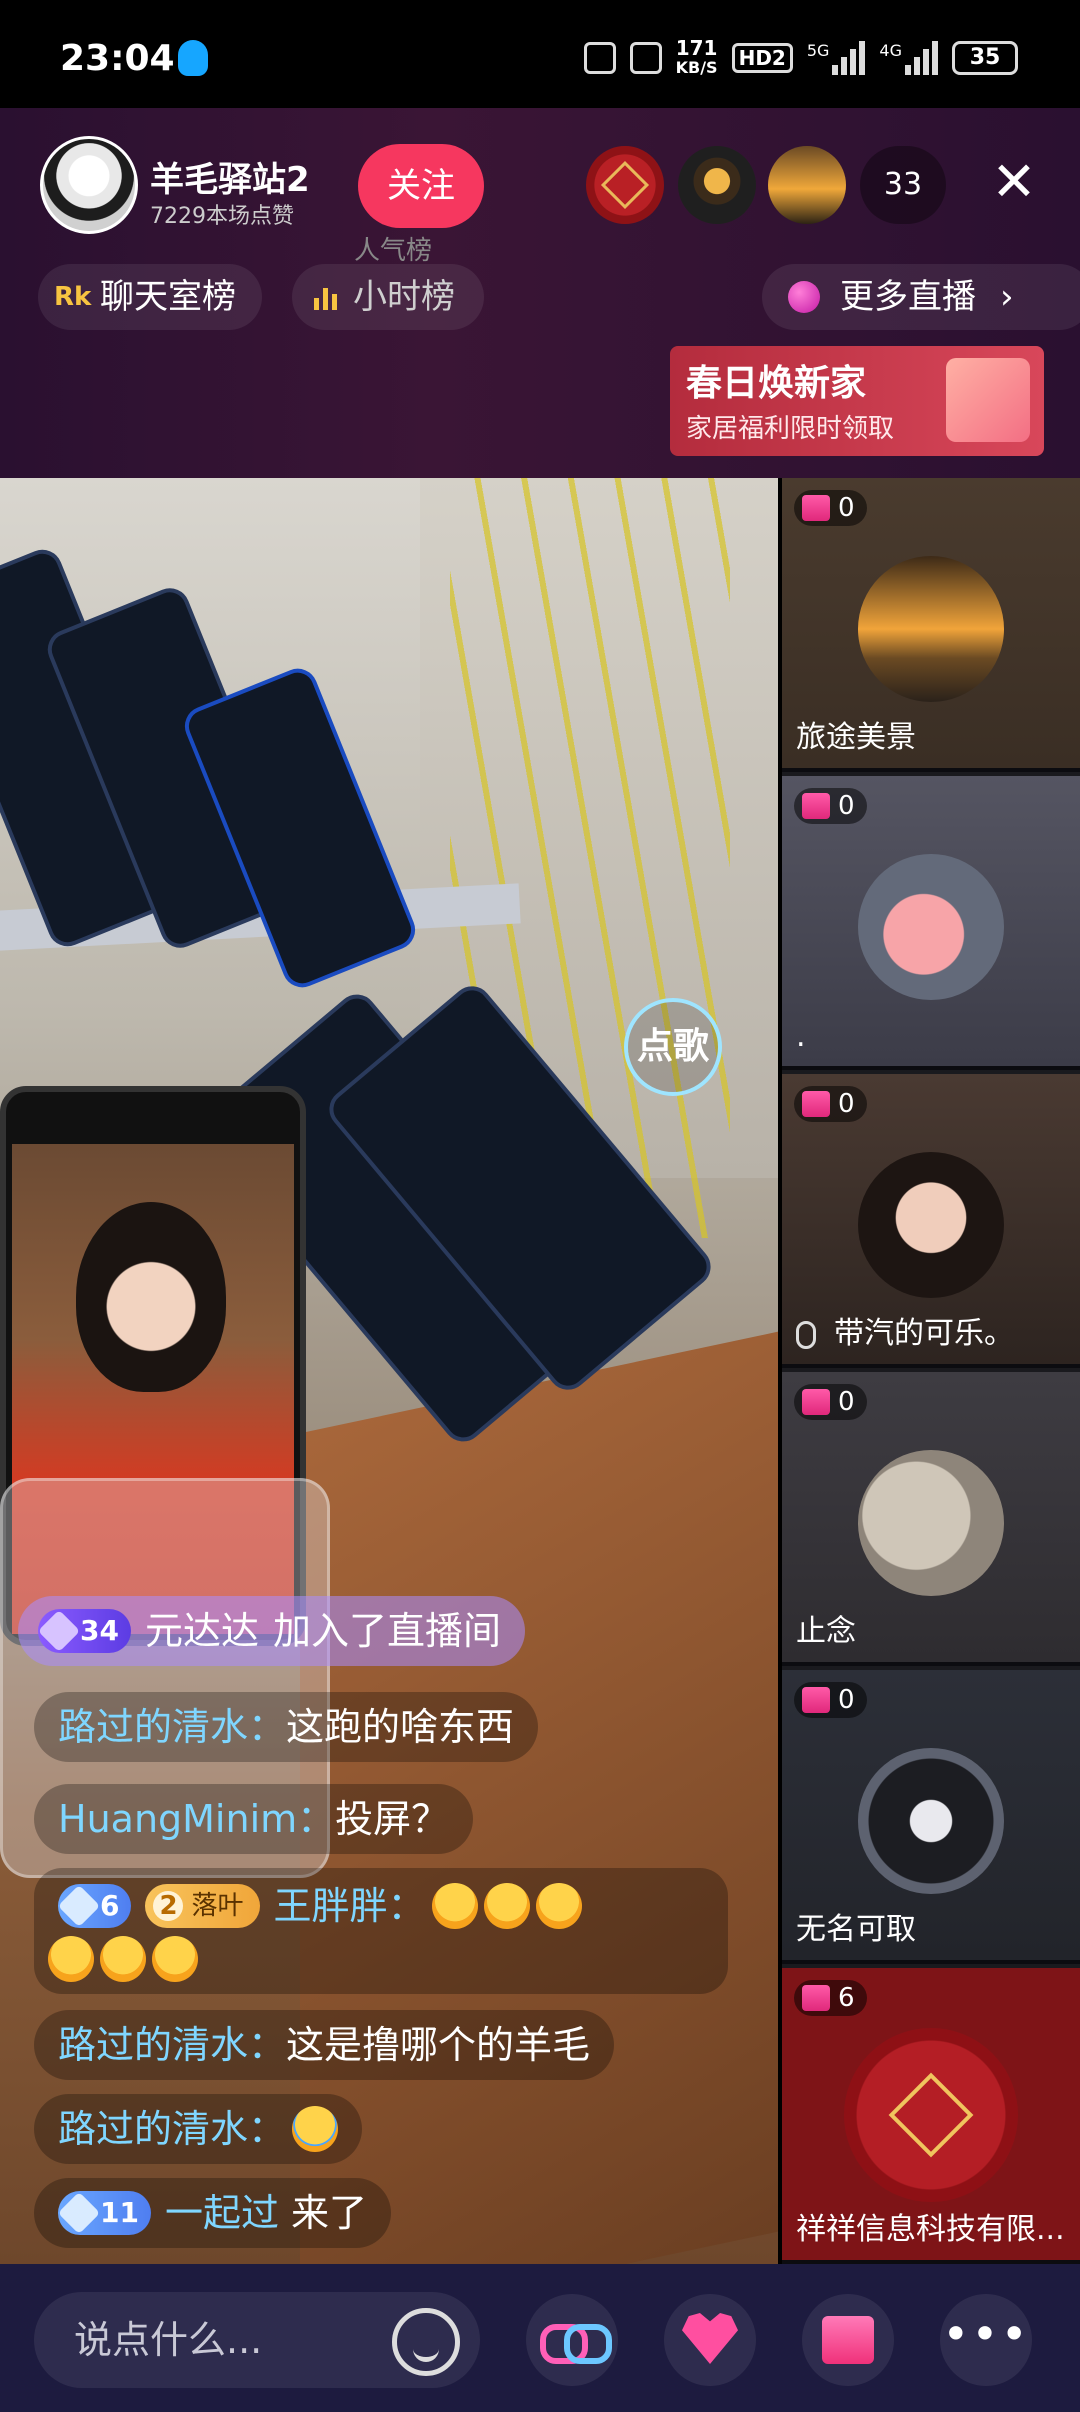 The height and width of the screenshot is (2412, 1080). Describe the element at coordinates (421, 186) in the screenshot. I see `follow-button: 关注` at that location.